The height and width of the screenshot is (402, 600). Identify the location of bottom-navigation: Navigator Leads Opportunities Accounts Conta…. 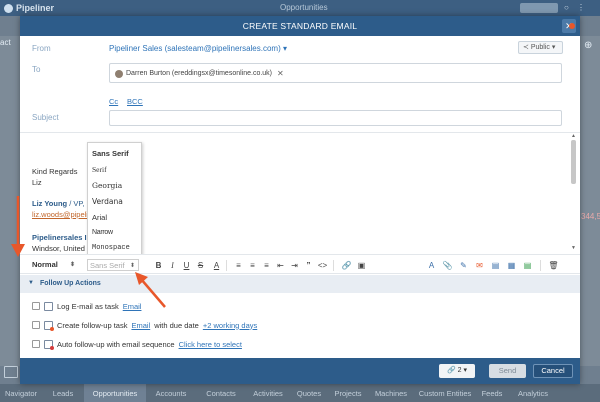
(300, 393).